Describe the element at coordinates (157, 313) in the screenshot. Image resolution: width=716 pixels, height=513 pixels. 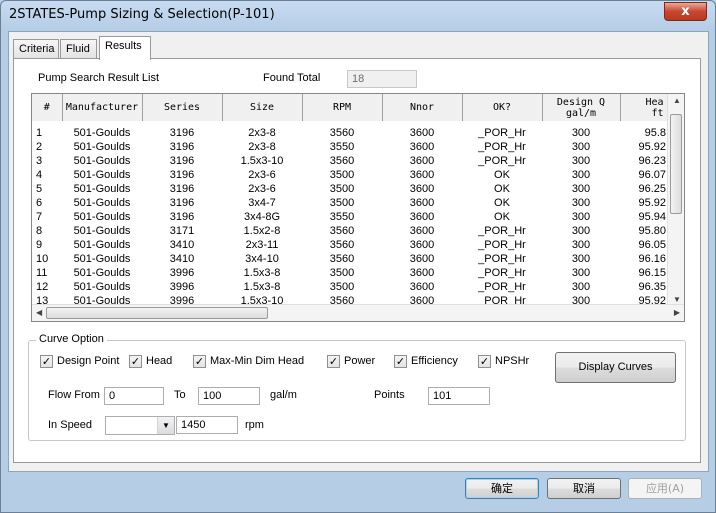
I see `horizontal-scroll-thumb` at that location.